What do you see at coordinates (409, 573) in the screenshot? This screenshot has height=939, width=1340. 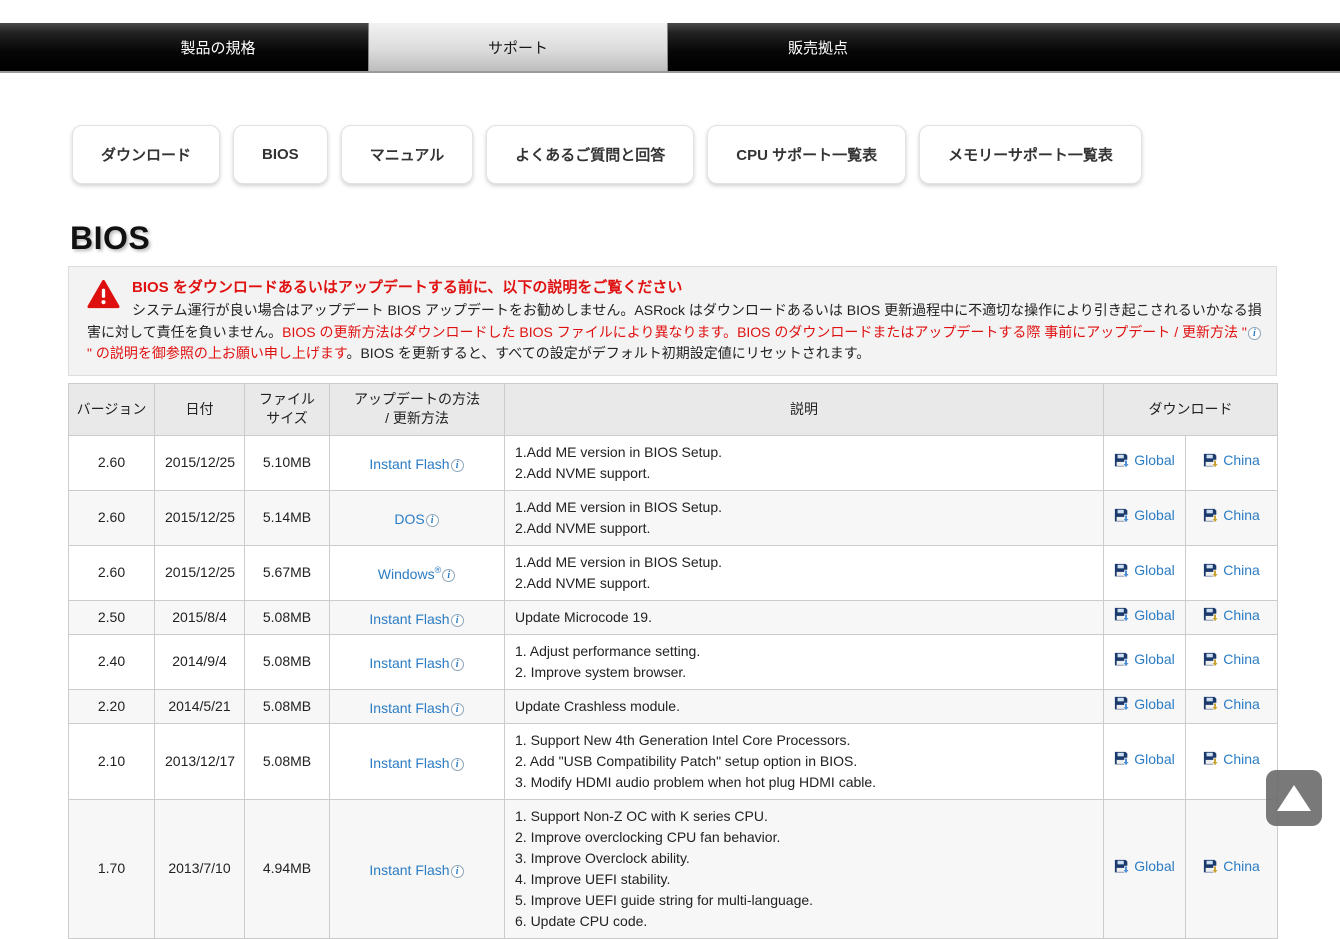 I see `update-method-link: Windows®` at bounding box center [409, 573].